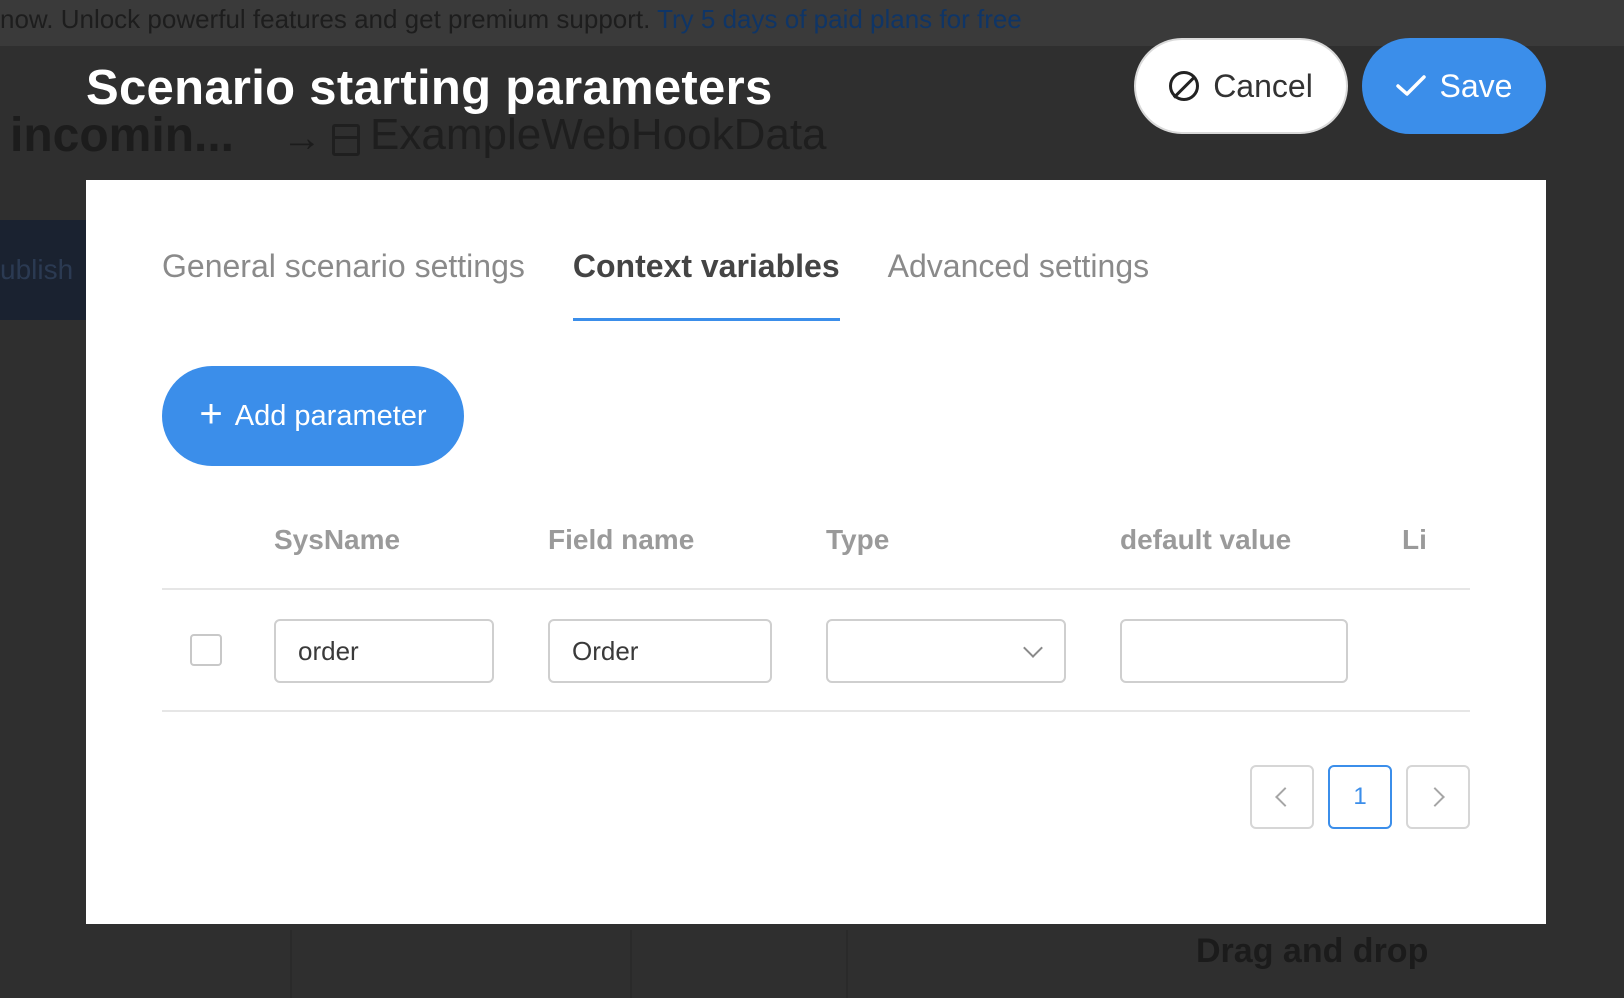  I want to click on pagination-next-button, so click(1438, 797).